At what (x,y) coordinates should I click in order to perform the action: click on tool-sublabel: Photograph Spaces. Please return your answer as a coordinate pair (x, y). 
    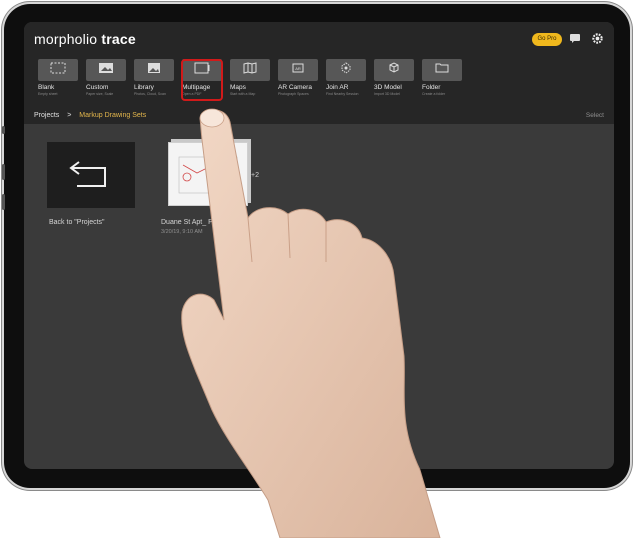
    Looking at the image, I should click on (293, 94).